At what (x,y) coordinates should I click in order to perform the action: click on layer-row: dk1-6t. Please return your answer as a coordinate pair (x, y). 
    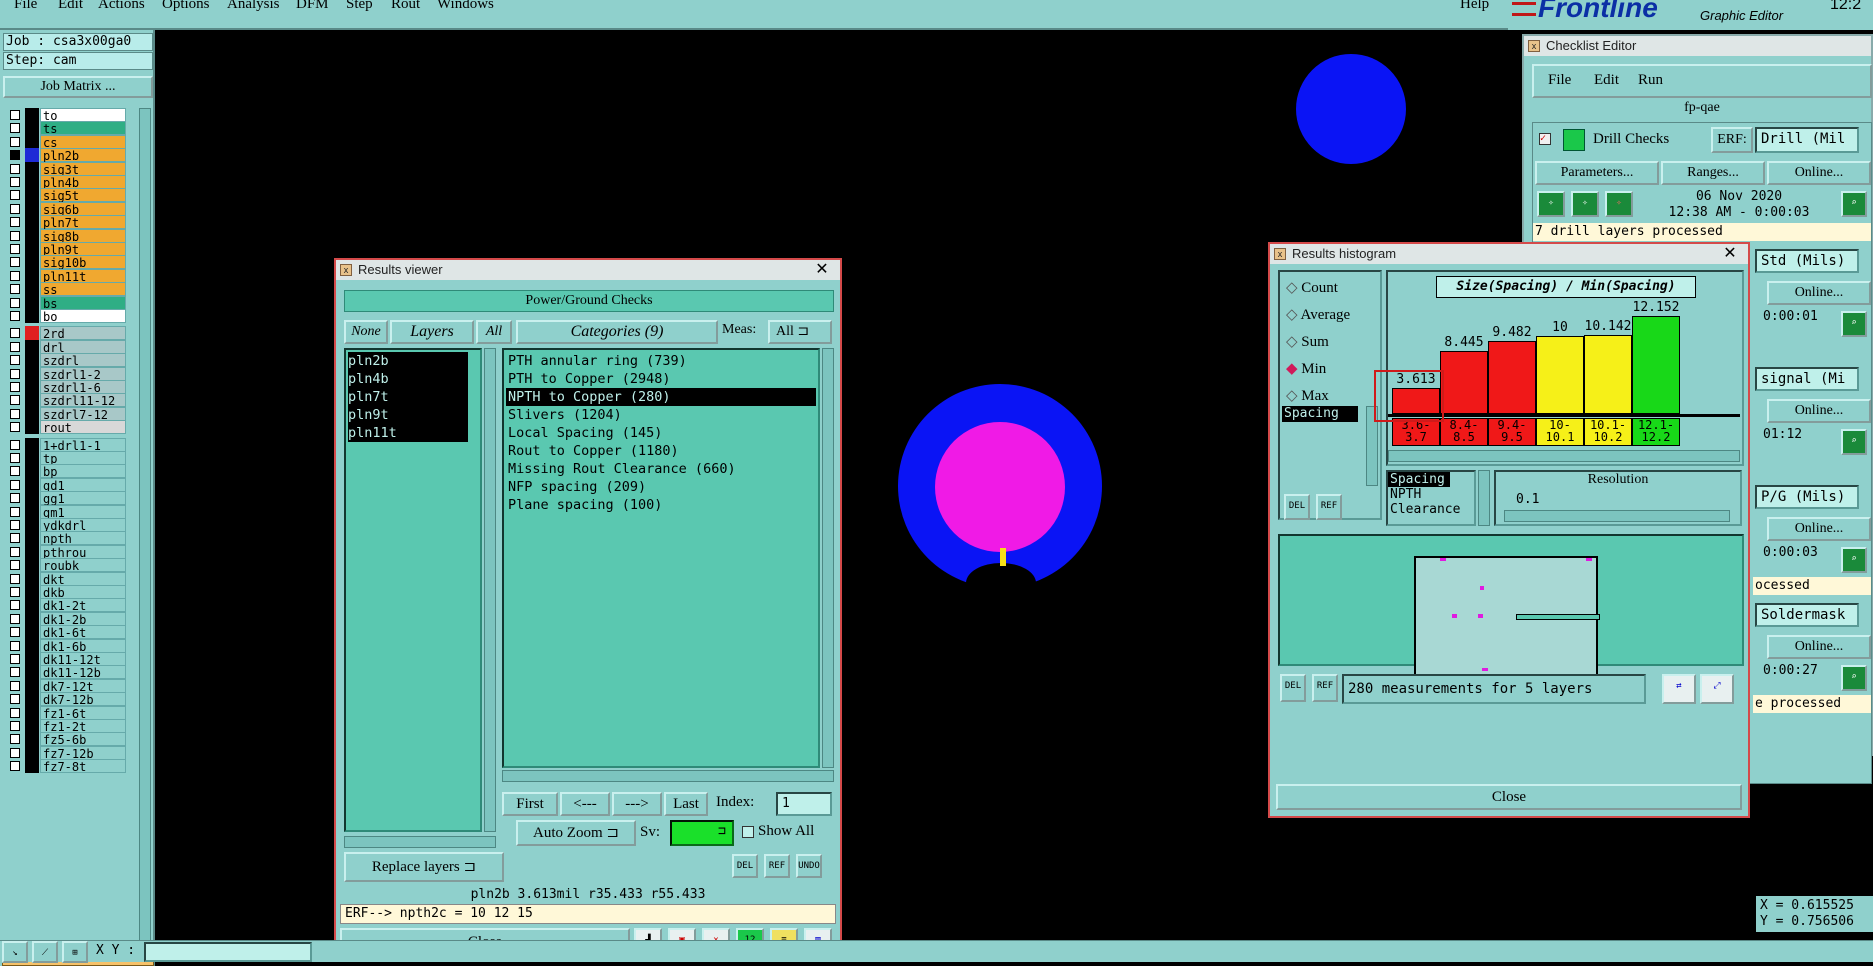
    Looking at the image, I should click on (65, 632).